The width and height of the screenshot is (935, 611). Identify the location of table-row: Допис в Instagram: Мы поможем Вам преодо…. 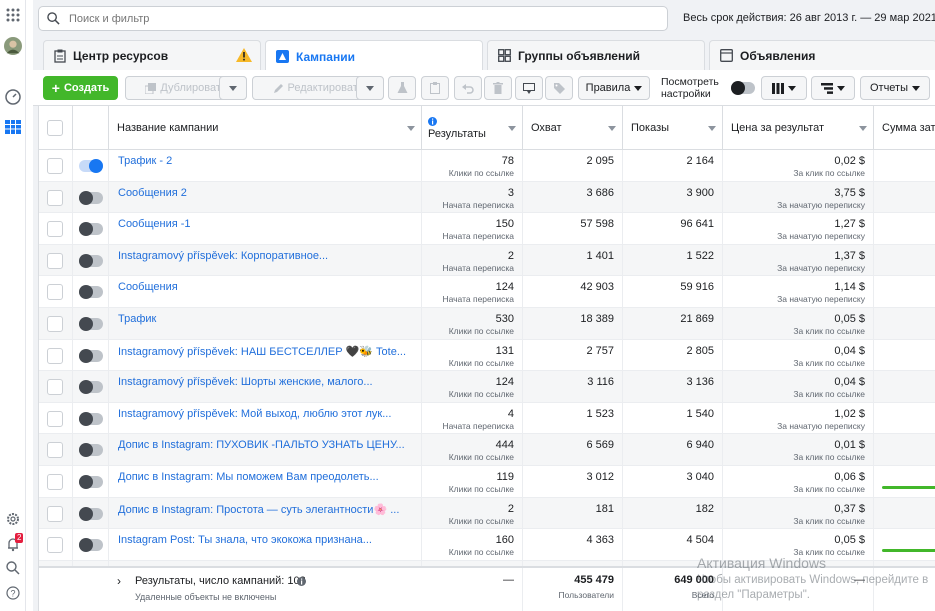
(487, 482).